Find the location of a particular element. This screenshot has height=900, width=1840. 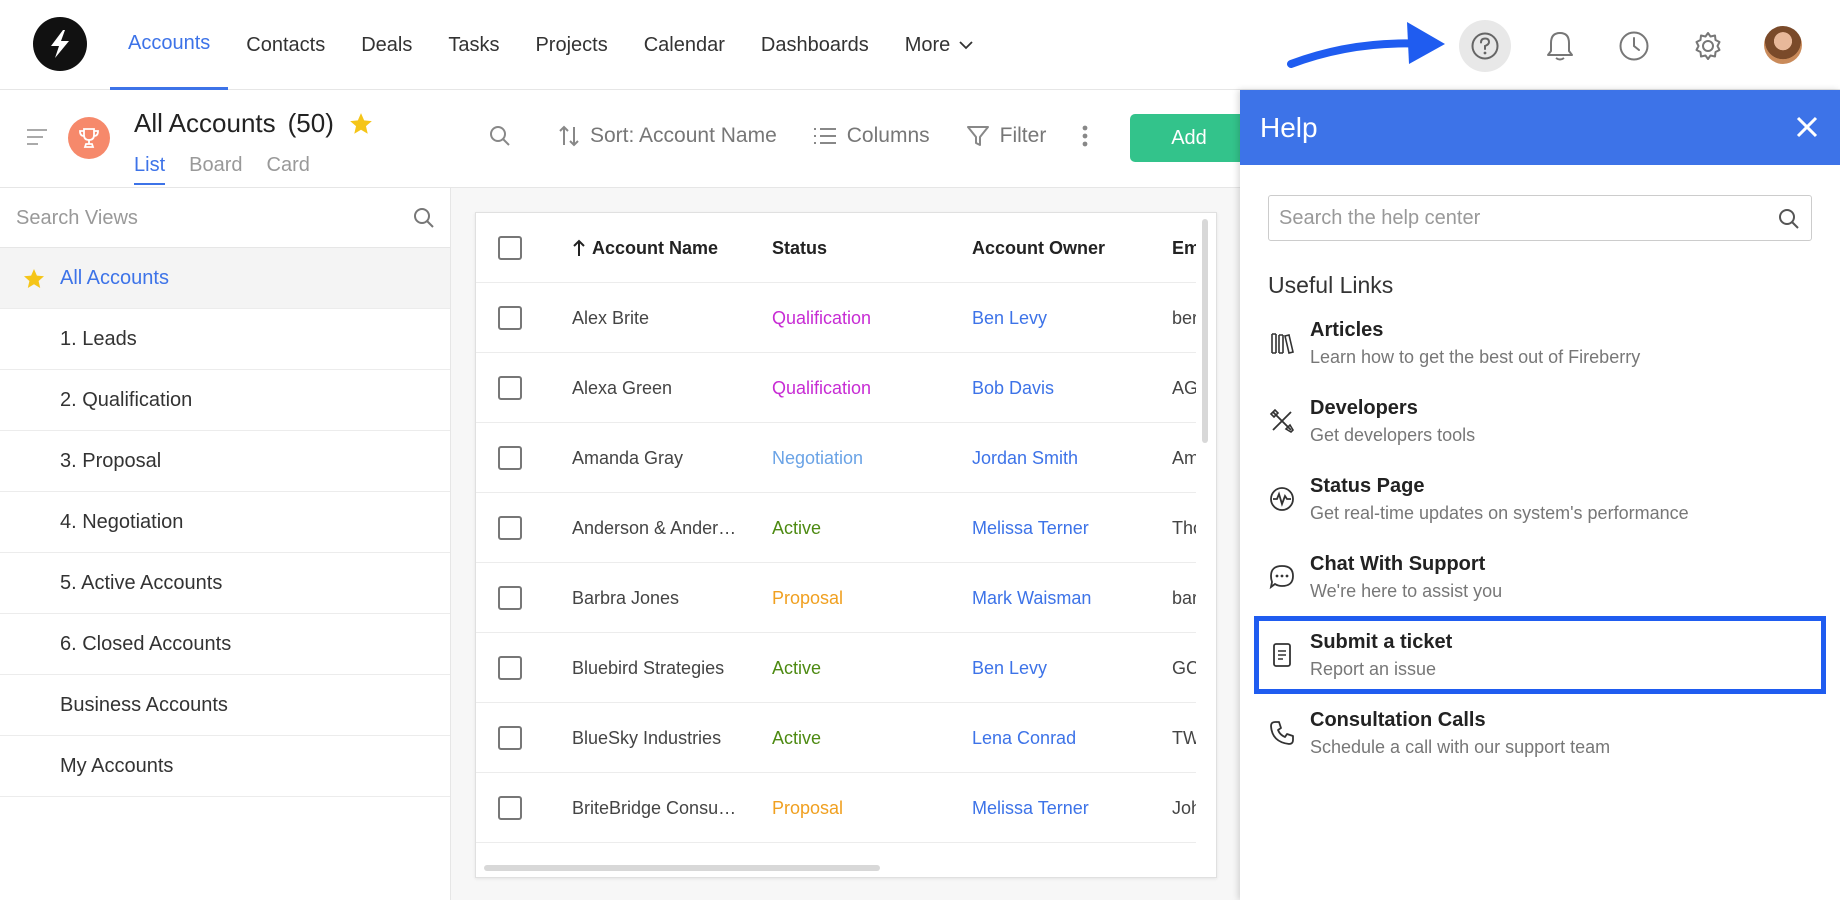

column-header-account-owner: Account Owner is located at coordinates (1062, 248).